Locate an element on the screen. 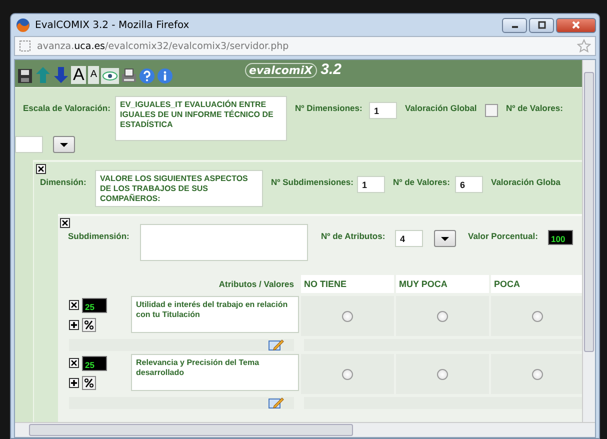  address-field: avanza.uca.es/evalcomix32/evalcomix3/servidor.php is located at coordinates (305, 46).